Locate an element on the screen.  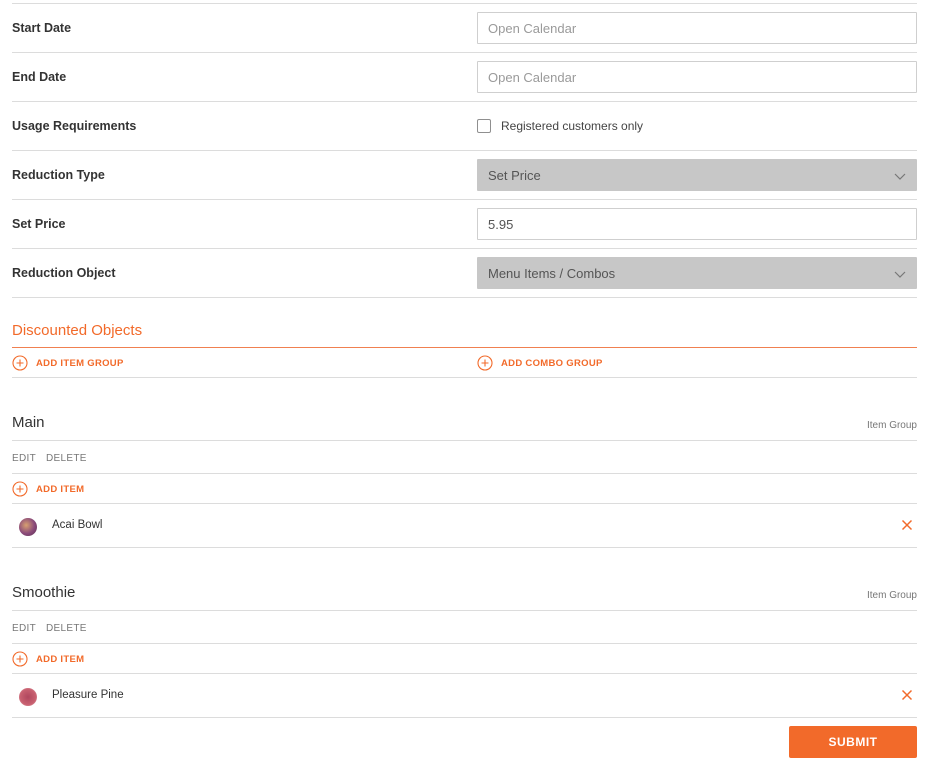
start-date-label: Start Date is located at coordinates (42, 28).